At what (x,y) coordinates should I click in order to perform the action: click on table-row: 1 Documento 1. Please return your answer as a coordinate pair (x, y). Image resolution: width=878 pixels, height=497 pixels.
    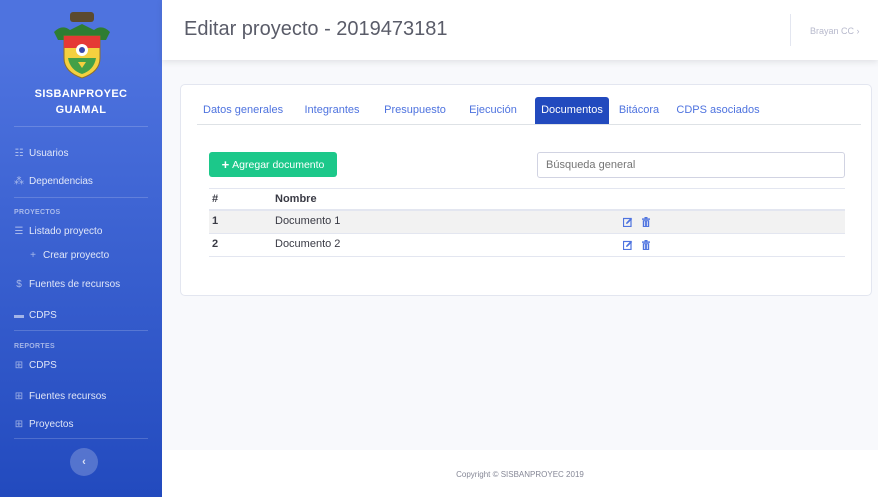
    Looking at the image, I should click on (527, 222).